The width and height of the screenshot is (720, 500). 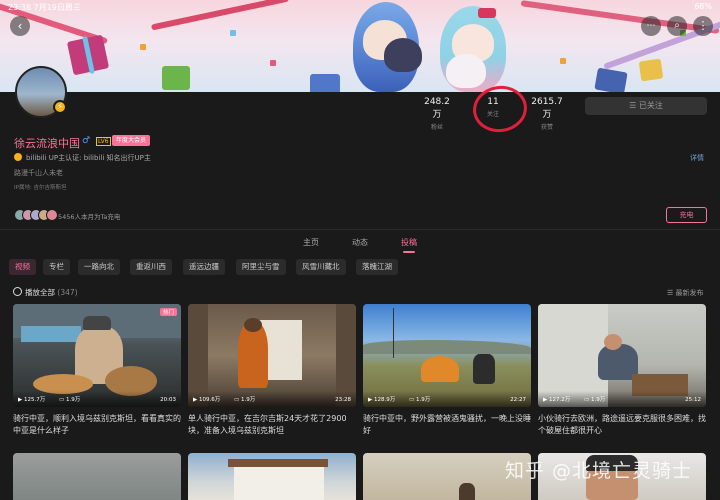 I want to click on vip-badge: 年度大会员, so click(x=131, y=140).